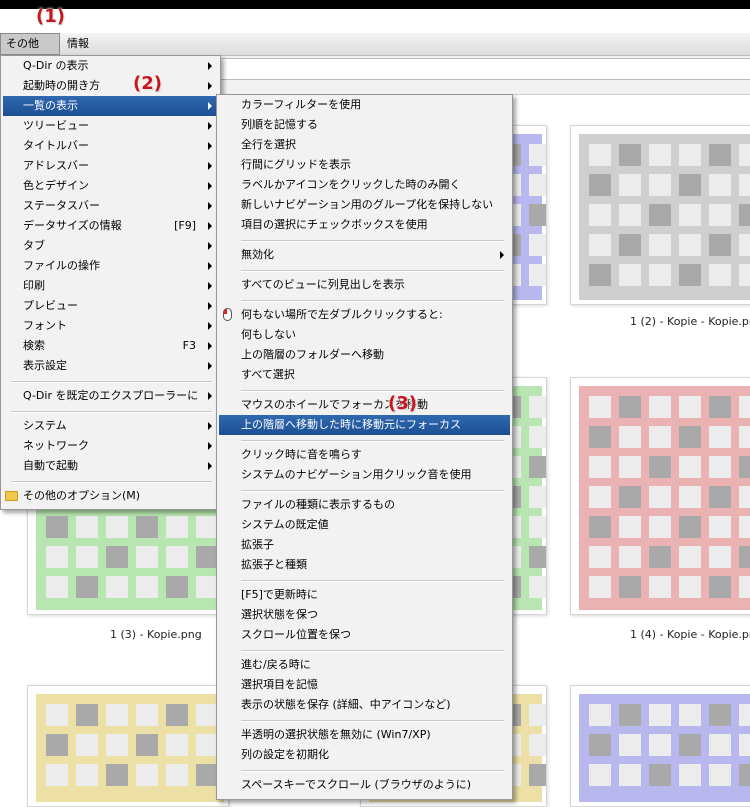 Image resolution: width=750 pixels, height=807 pixels. What do you see at coordinates (110, 396) in the screenshot?
I see `other-menu-item: Q-Dir を既定のエクスプローラーに` at bounding box center [110, 396].